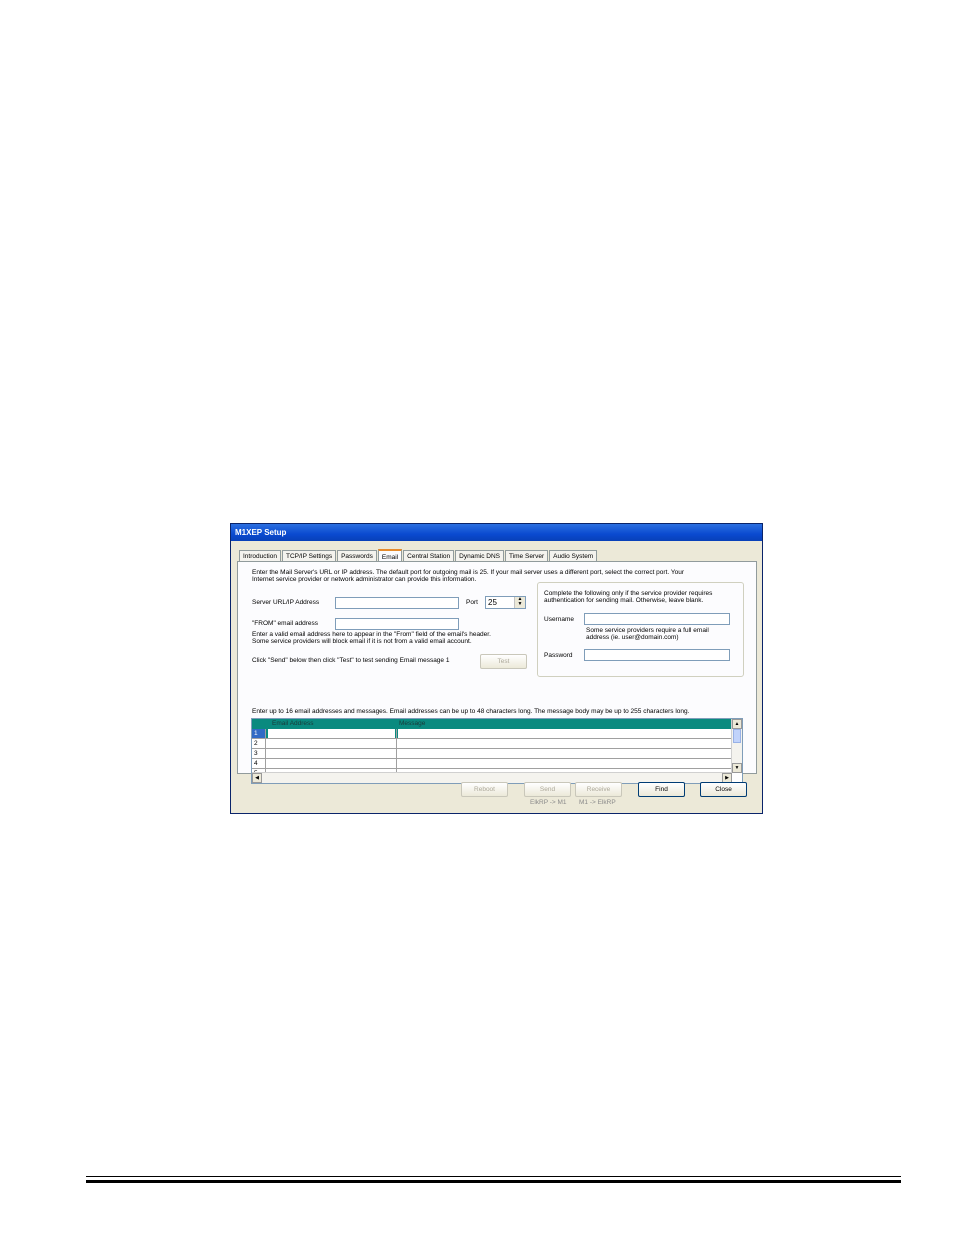 The height and width of the screenshot is (1235, 954). What do you see at coordinates (737, 768) in the screenshot?
I see `scroll-down-icon: ▼` at bounding box center [737, 768].